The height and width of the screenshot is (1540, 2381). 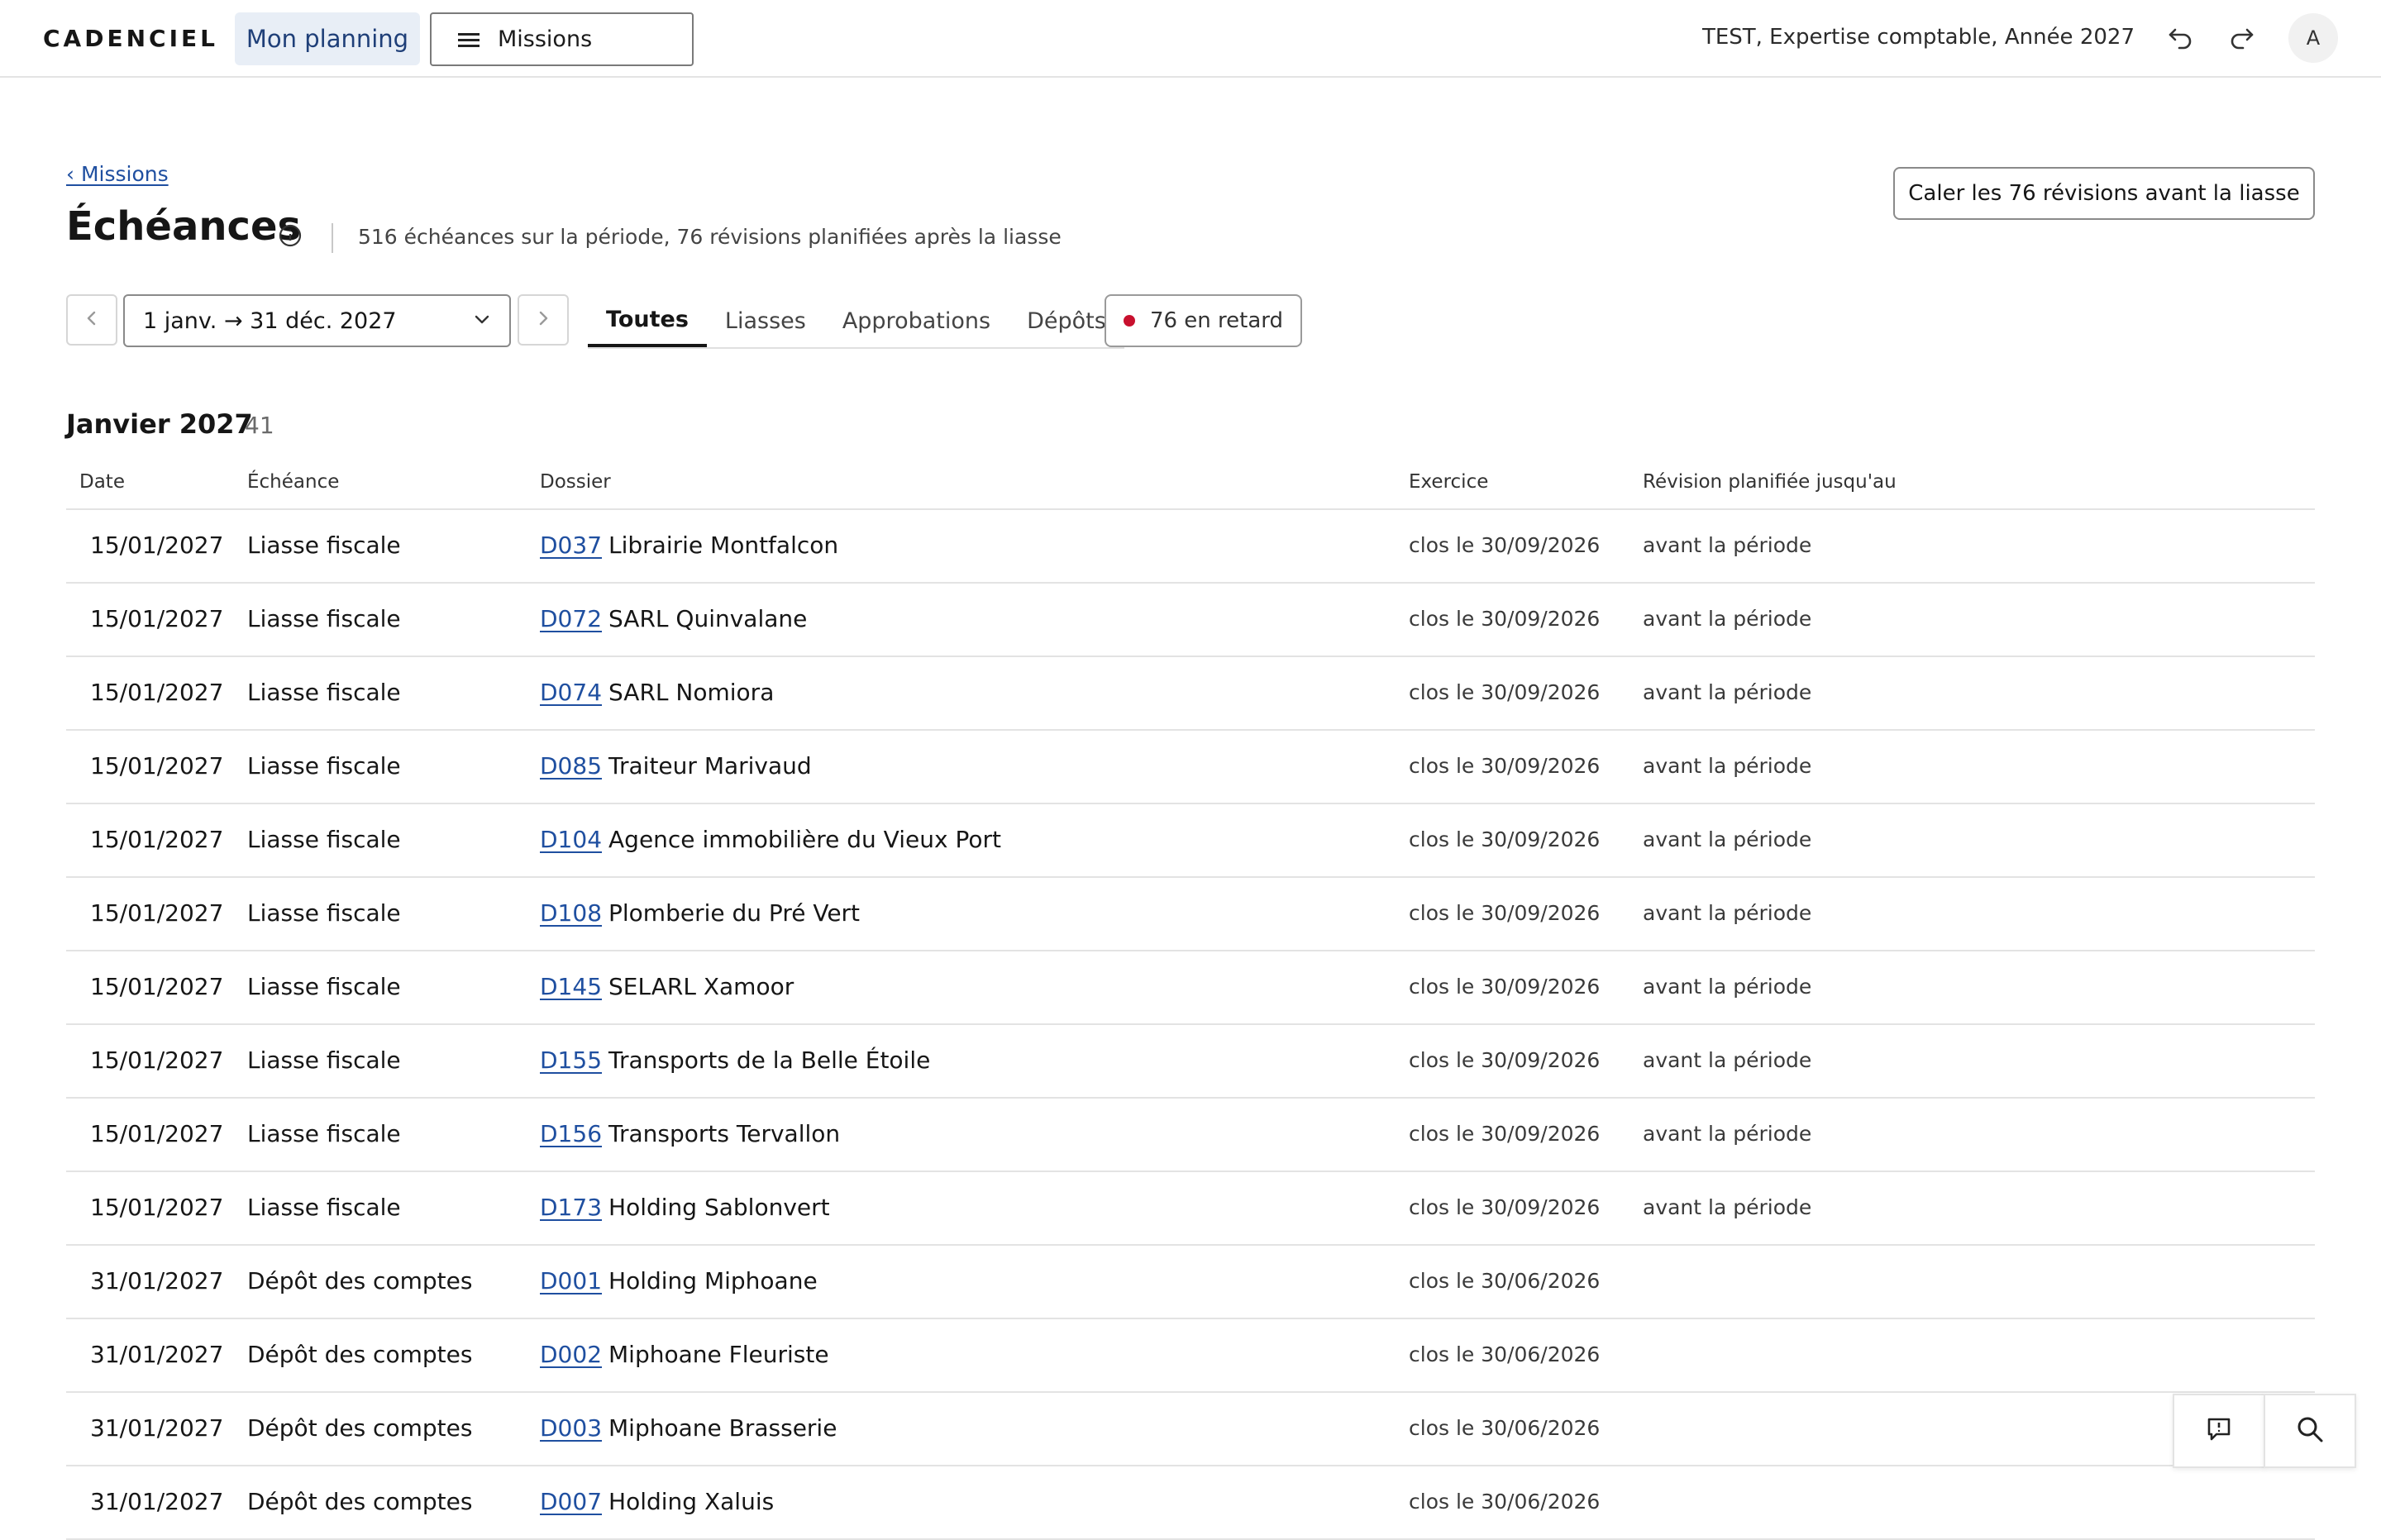 I want to click on dossier-name: Plomberie du Pré Vert, so click(x=734, y=913).